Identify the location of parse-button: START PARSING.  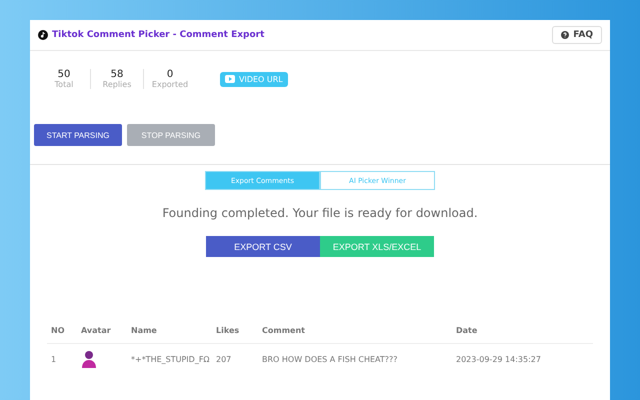
(78, 135).